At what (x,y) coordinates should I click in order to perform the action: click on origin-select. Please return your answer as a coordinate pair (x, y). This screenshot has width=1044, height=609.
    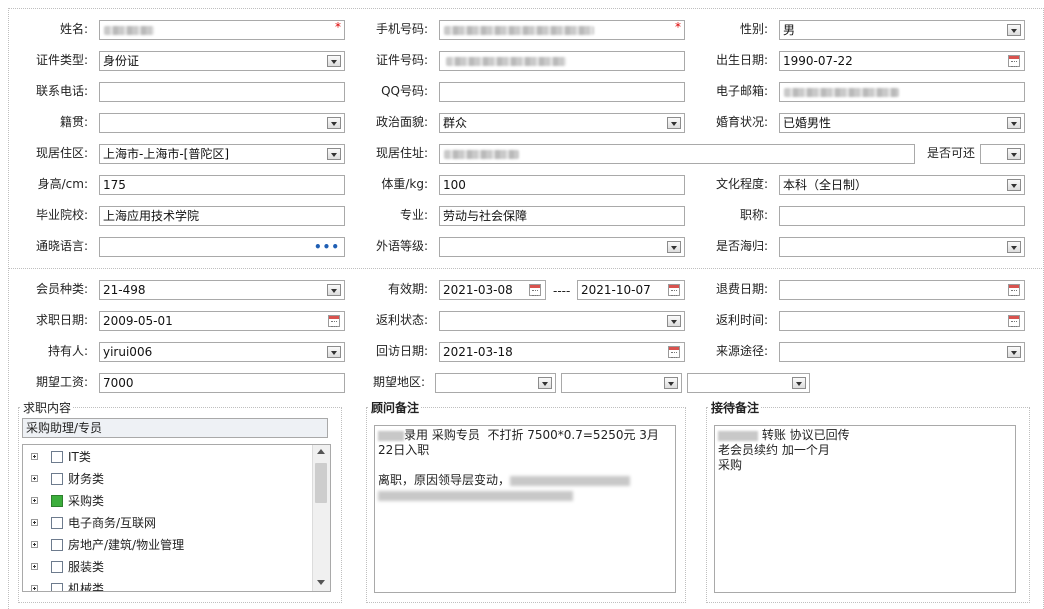
    Looking at the image, I should click on (222, 123).